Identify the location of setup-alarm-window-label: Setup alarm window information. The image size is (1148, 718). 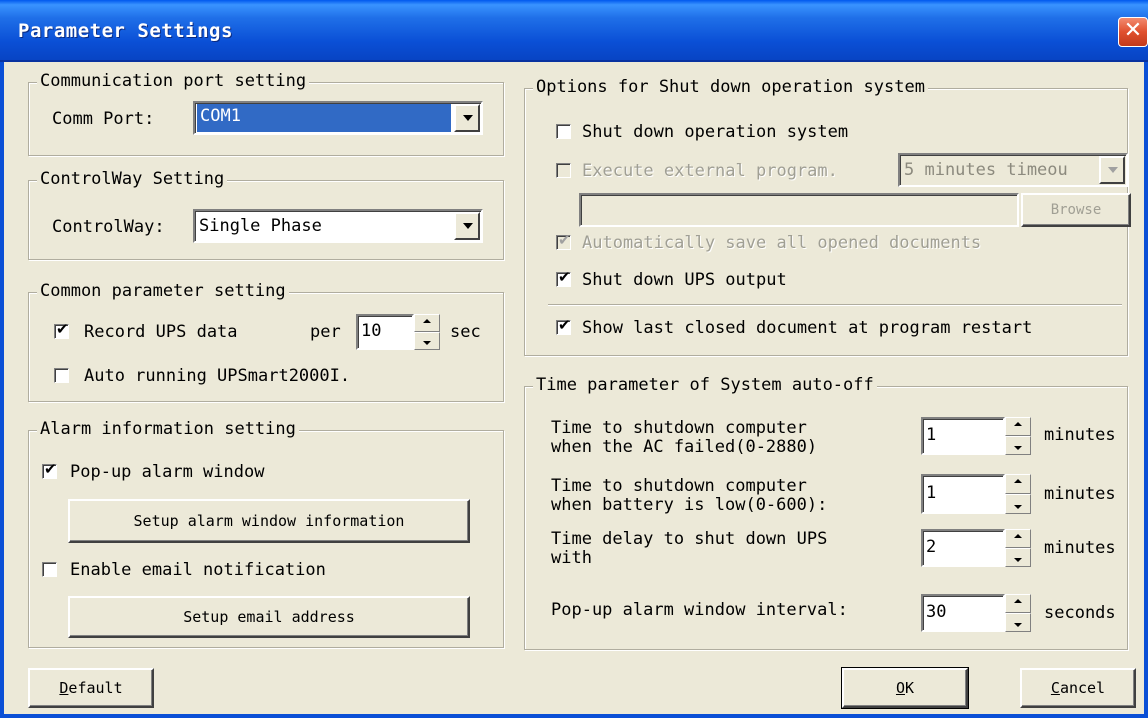
(269, 521).